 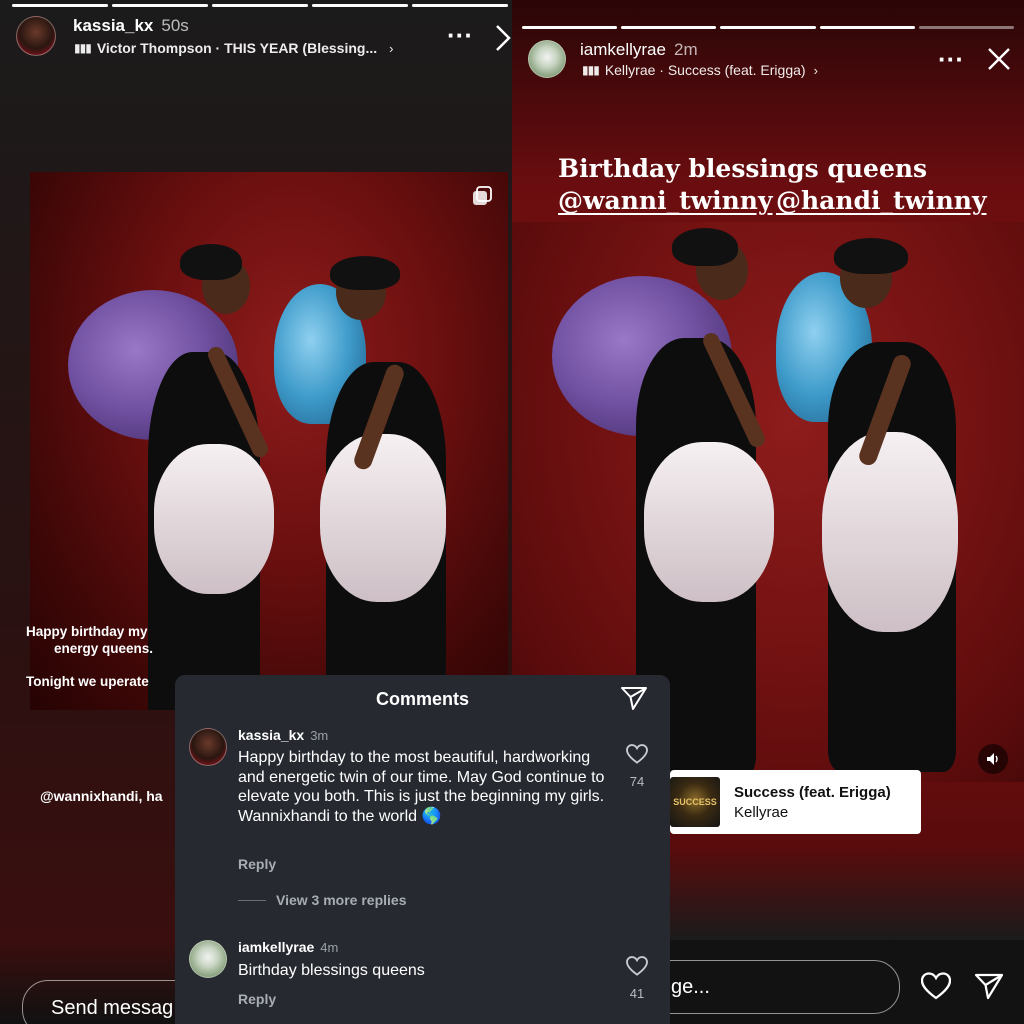 I want to click on send-message-placeholder: Send messag, so click(x=112, y=1007).